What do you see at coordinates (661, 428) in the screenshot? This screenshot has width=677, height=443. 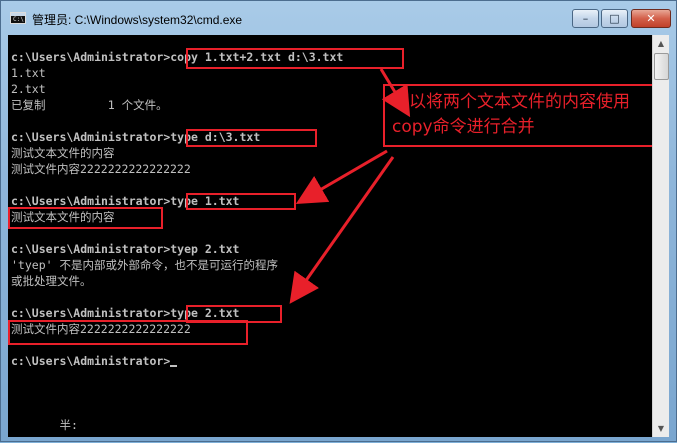 I see `scroll-down-arrow-icon: ▼` at bounding box center [661, 428].